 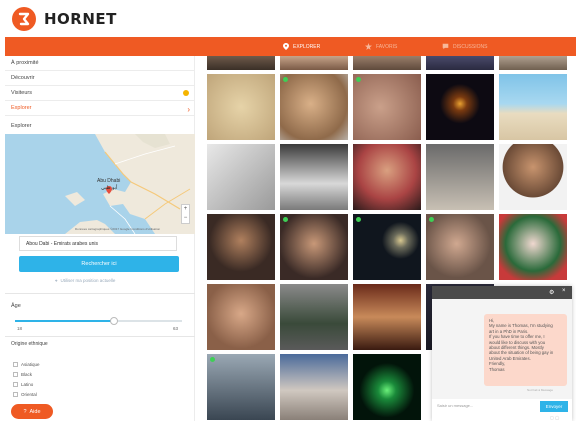 I want to click on map-zoom-control: + −, so click(x=185, y=214).